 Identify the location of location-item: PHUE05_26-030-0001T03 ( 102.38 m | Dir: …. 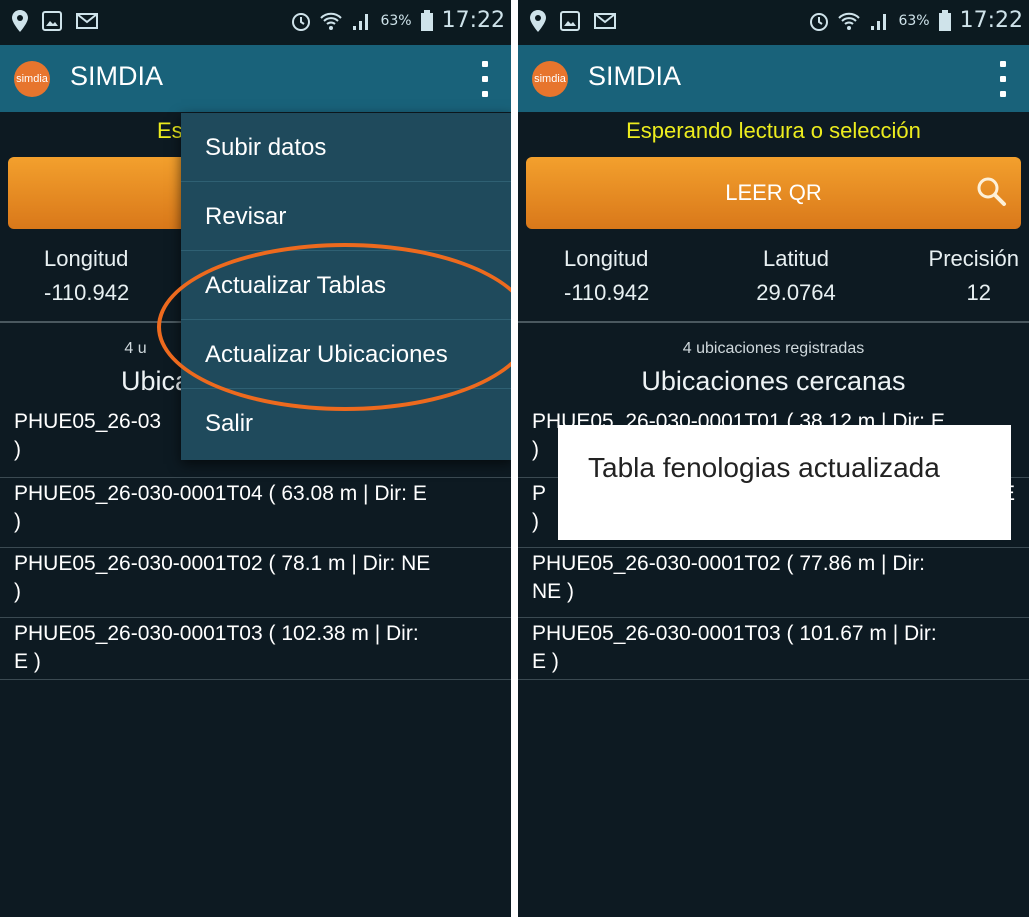
(255, 650).